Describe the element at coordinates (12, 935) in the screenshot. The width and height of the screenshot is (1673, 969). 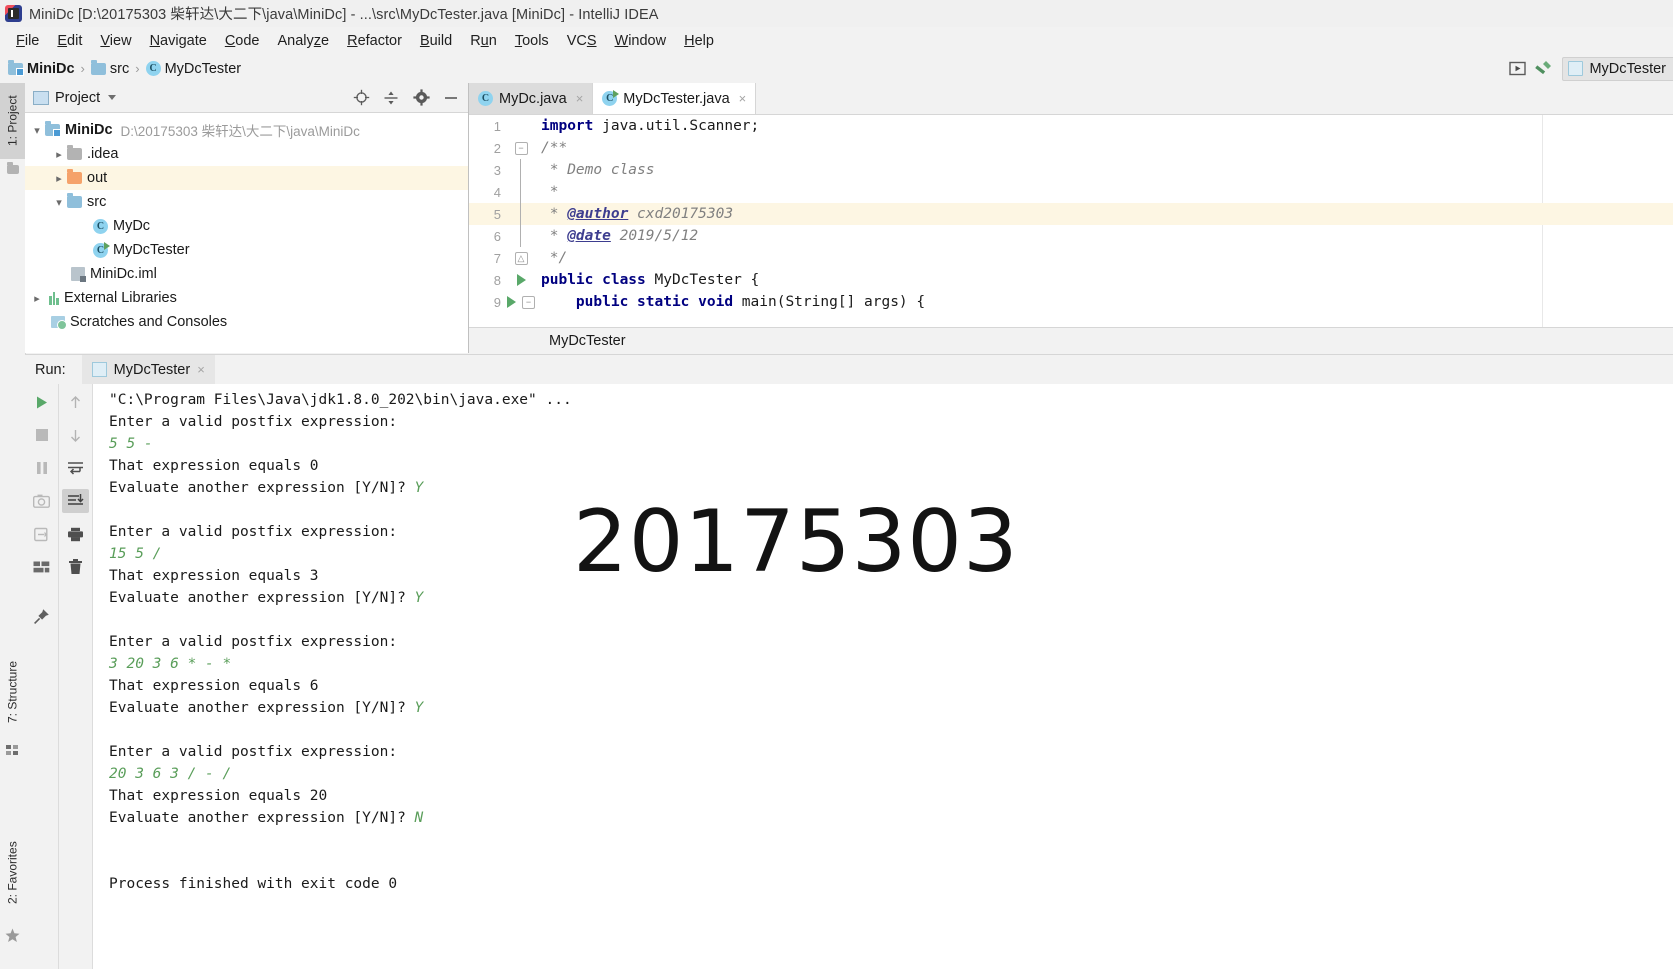
I see `favorites-star-icon` at that location.